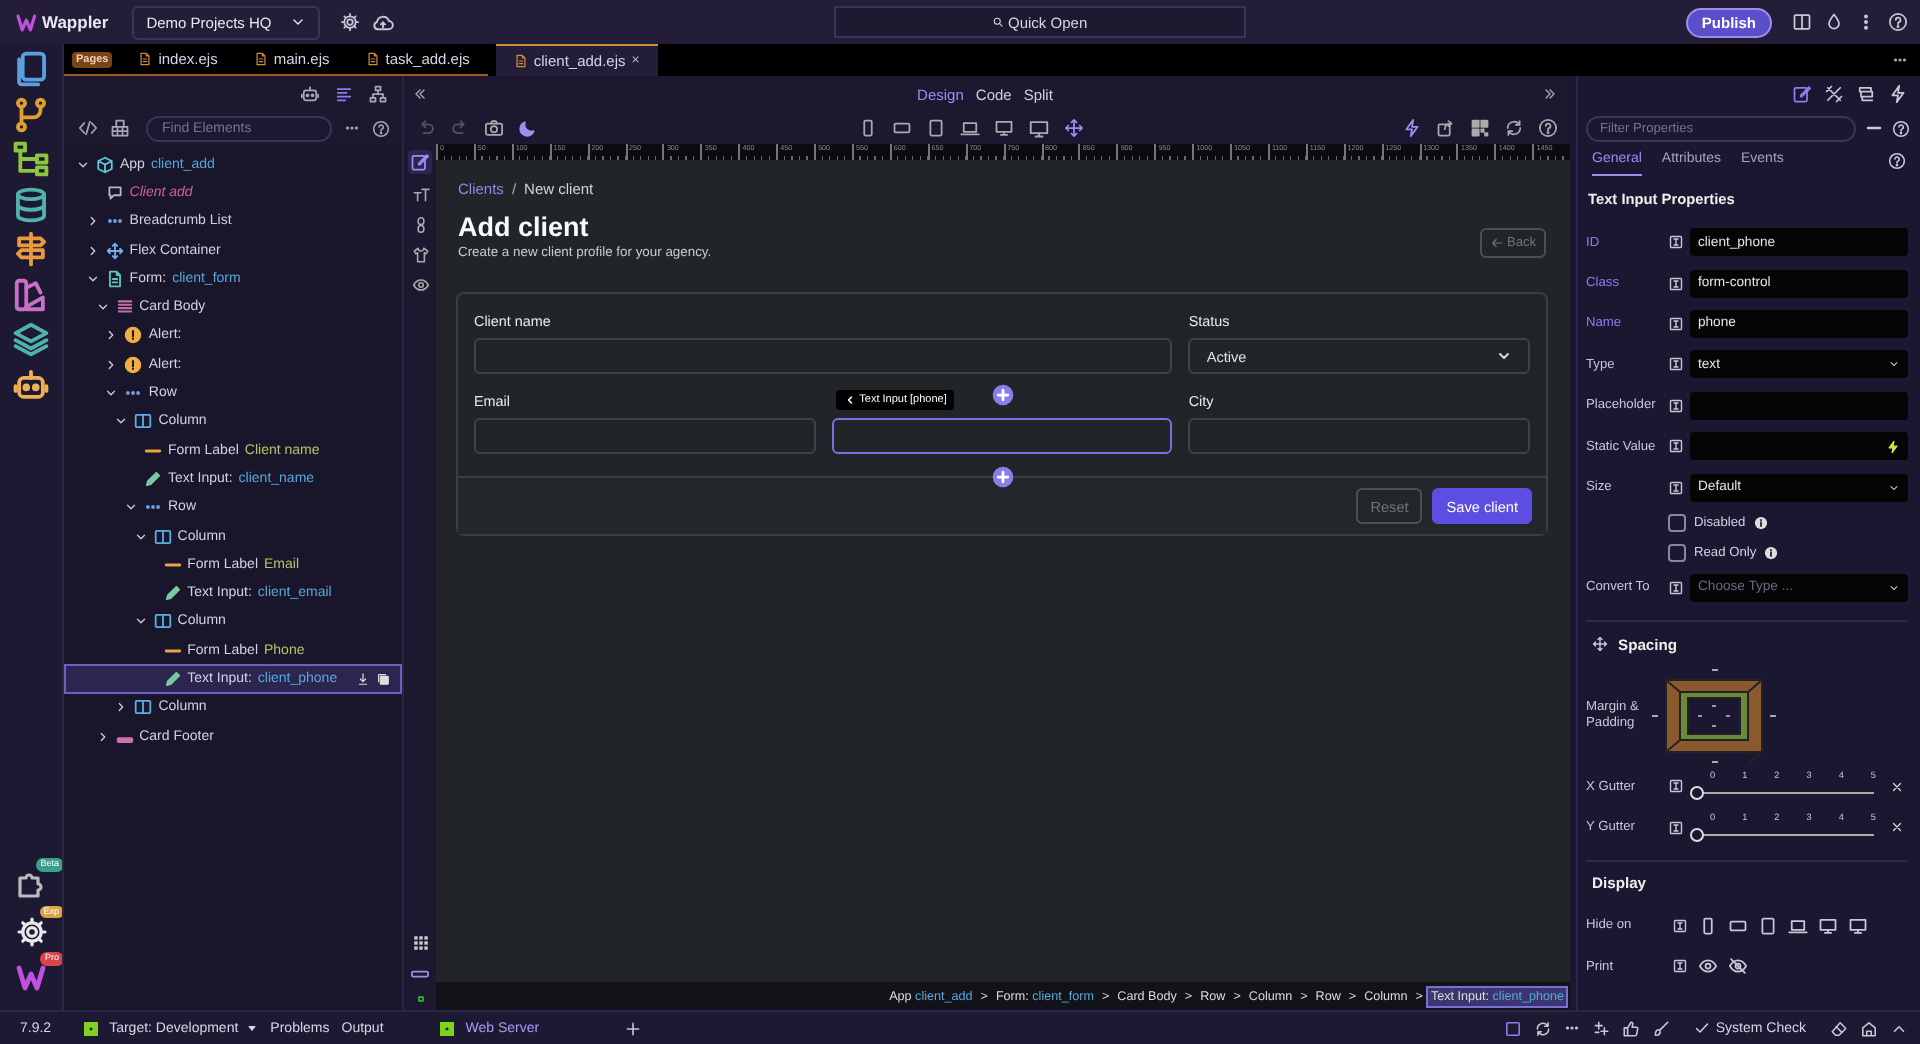  I want to click on moon-icon, so click(528, 128).